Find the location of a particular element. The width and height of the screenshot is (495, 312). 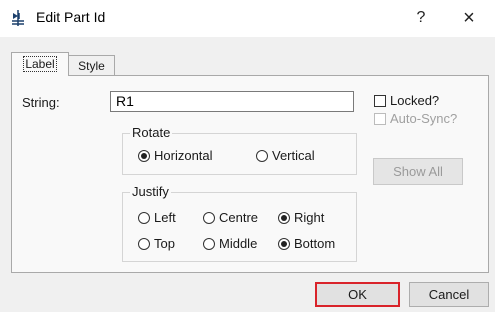

tab-label: Label is located at coordinates (40, 64).